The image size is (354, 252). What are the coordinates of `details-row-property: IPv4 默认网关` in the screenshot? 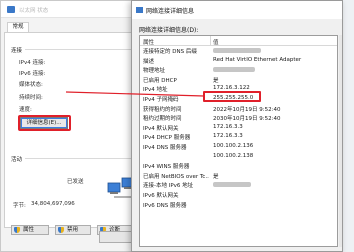 It's located at (161, 128).